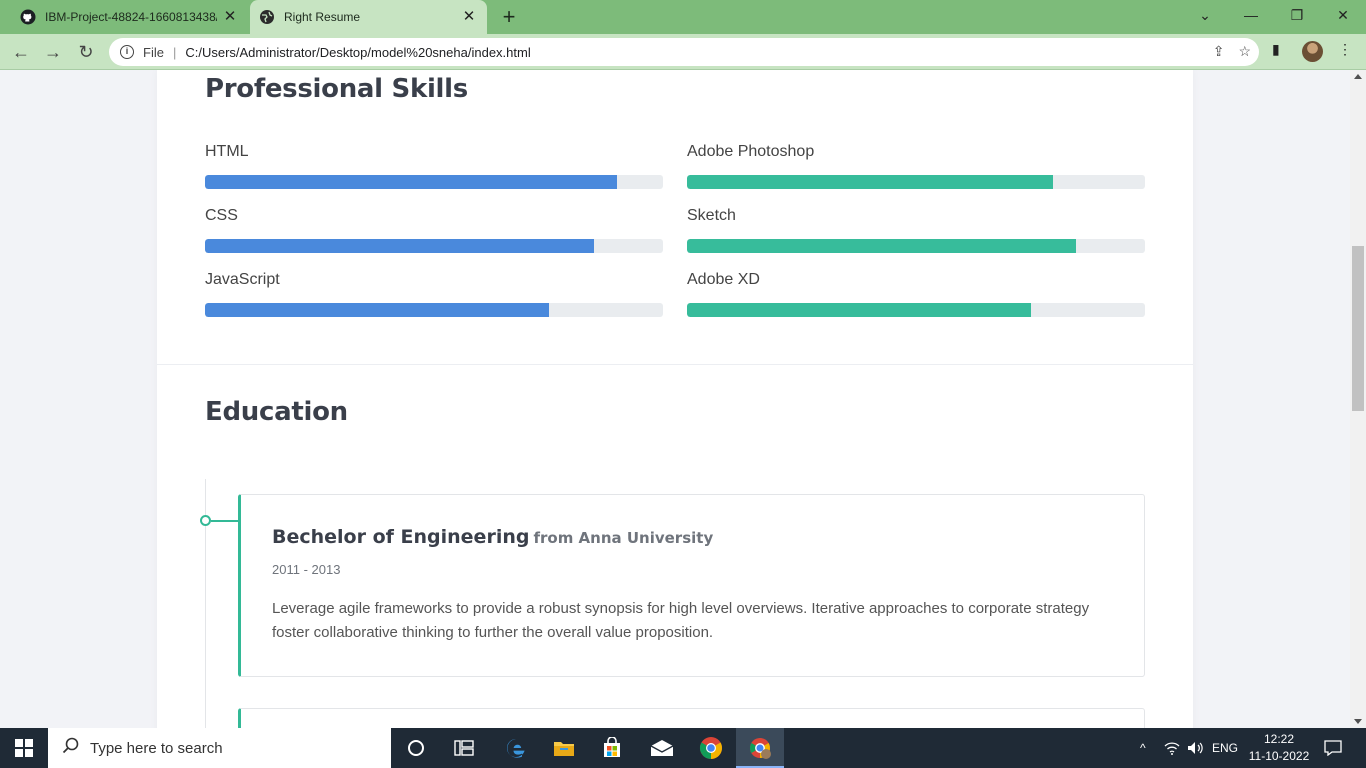 This screenshot has height=768, width=1366. Describe the element at coordinates (1276, 49) in the screenshot. I see `side-panel-icon: ▮` at that location.